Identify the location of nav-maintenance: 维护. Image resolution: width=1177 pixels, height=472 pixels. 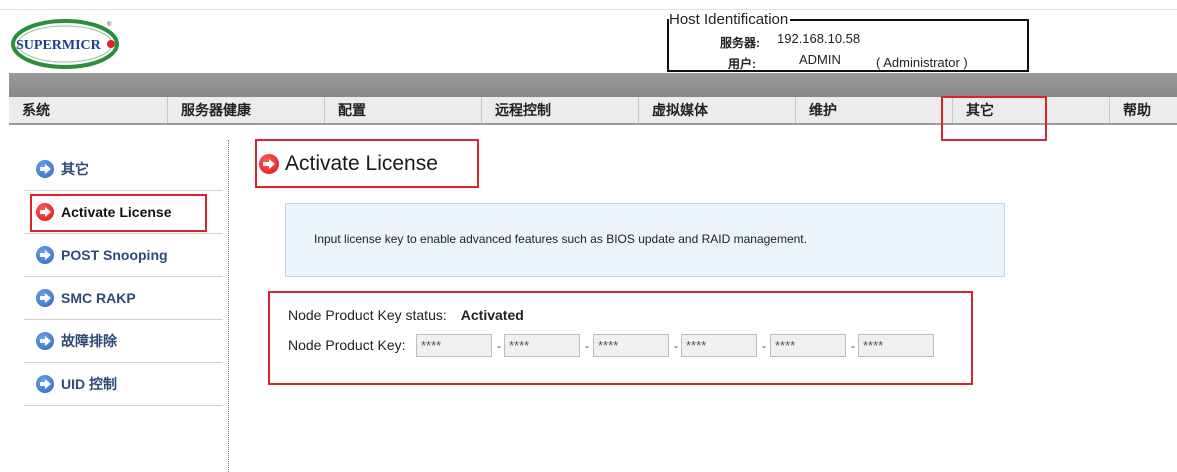
(873, 110).